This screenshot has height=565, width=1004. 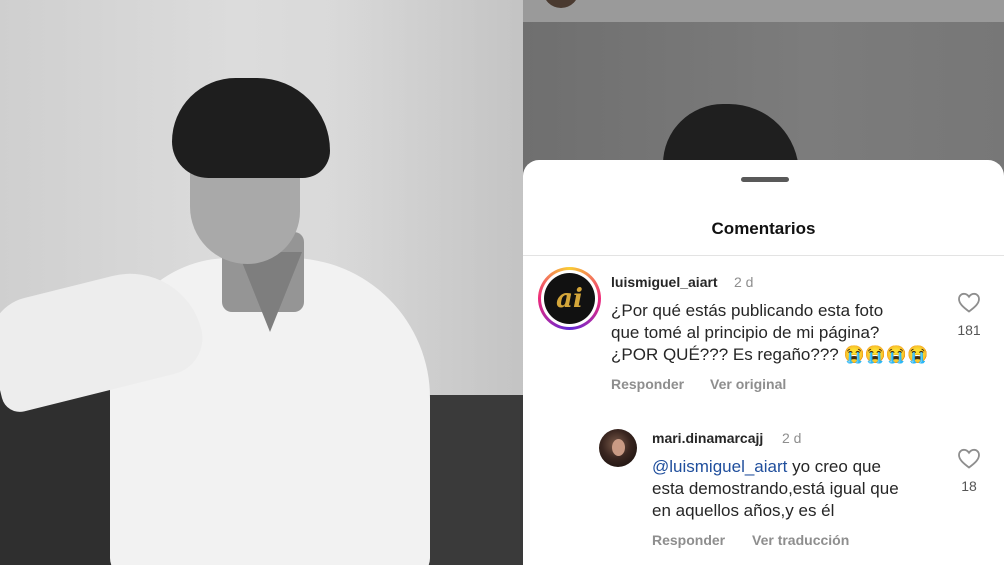 What do you see at coordinates (664, 282) in the screenshot?
I see `comment-username: luismiguel_aiart` at bounding box center [664, 282].